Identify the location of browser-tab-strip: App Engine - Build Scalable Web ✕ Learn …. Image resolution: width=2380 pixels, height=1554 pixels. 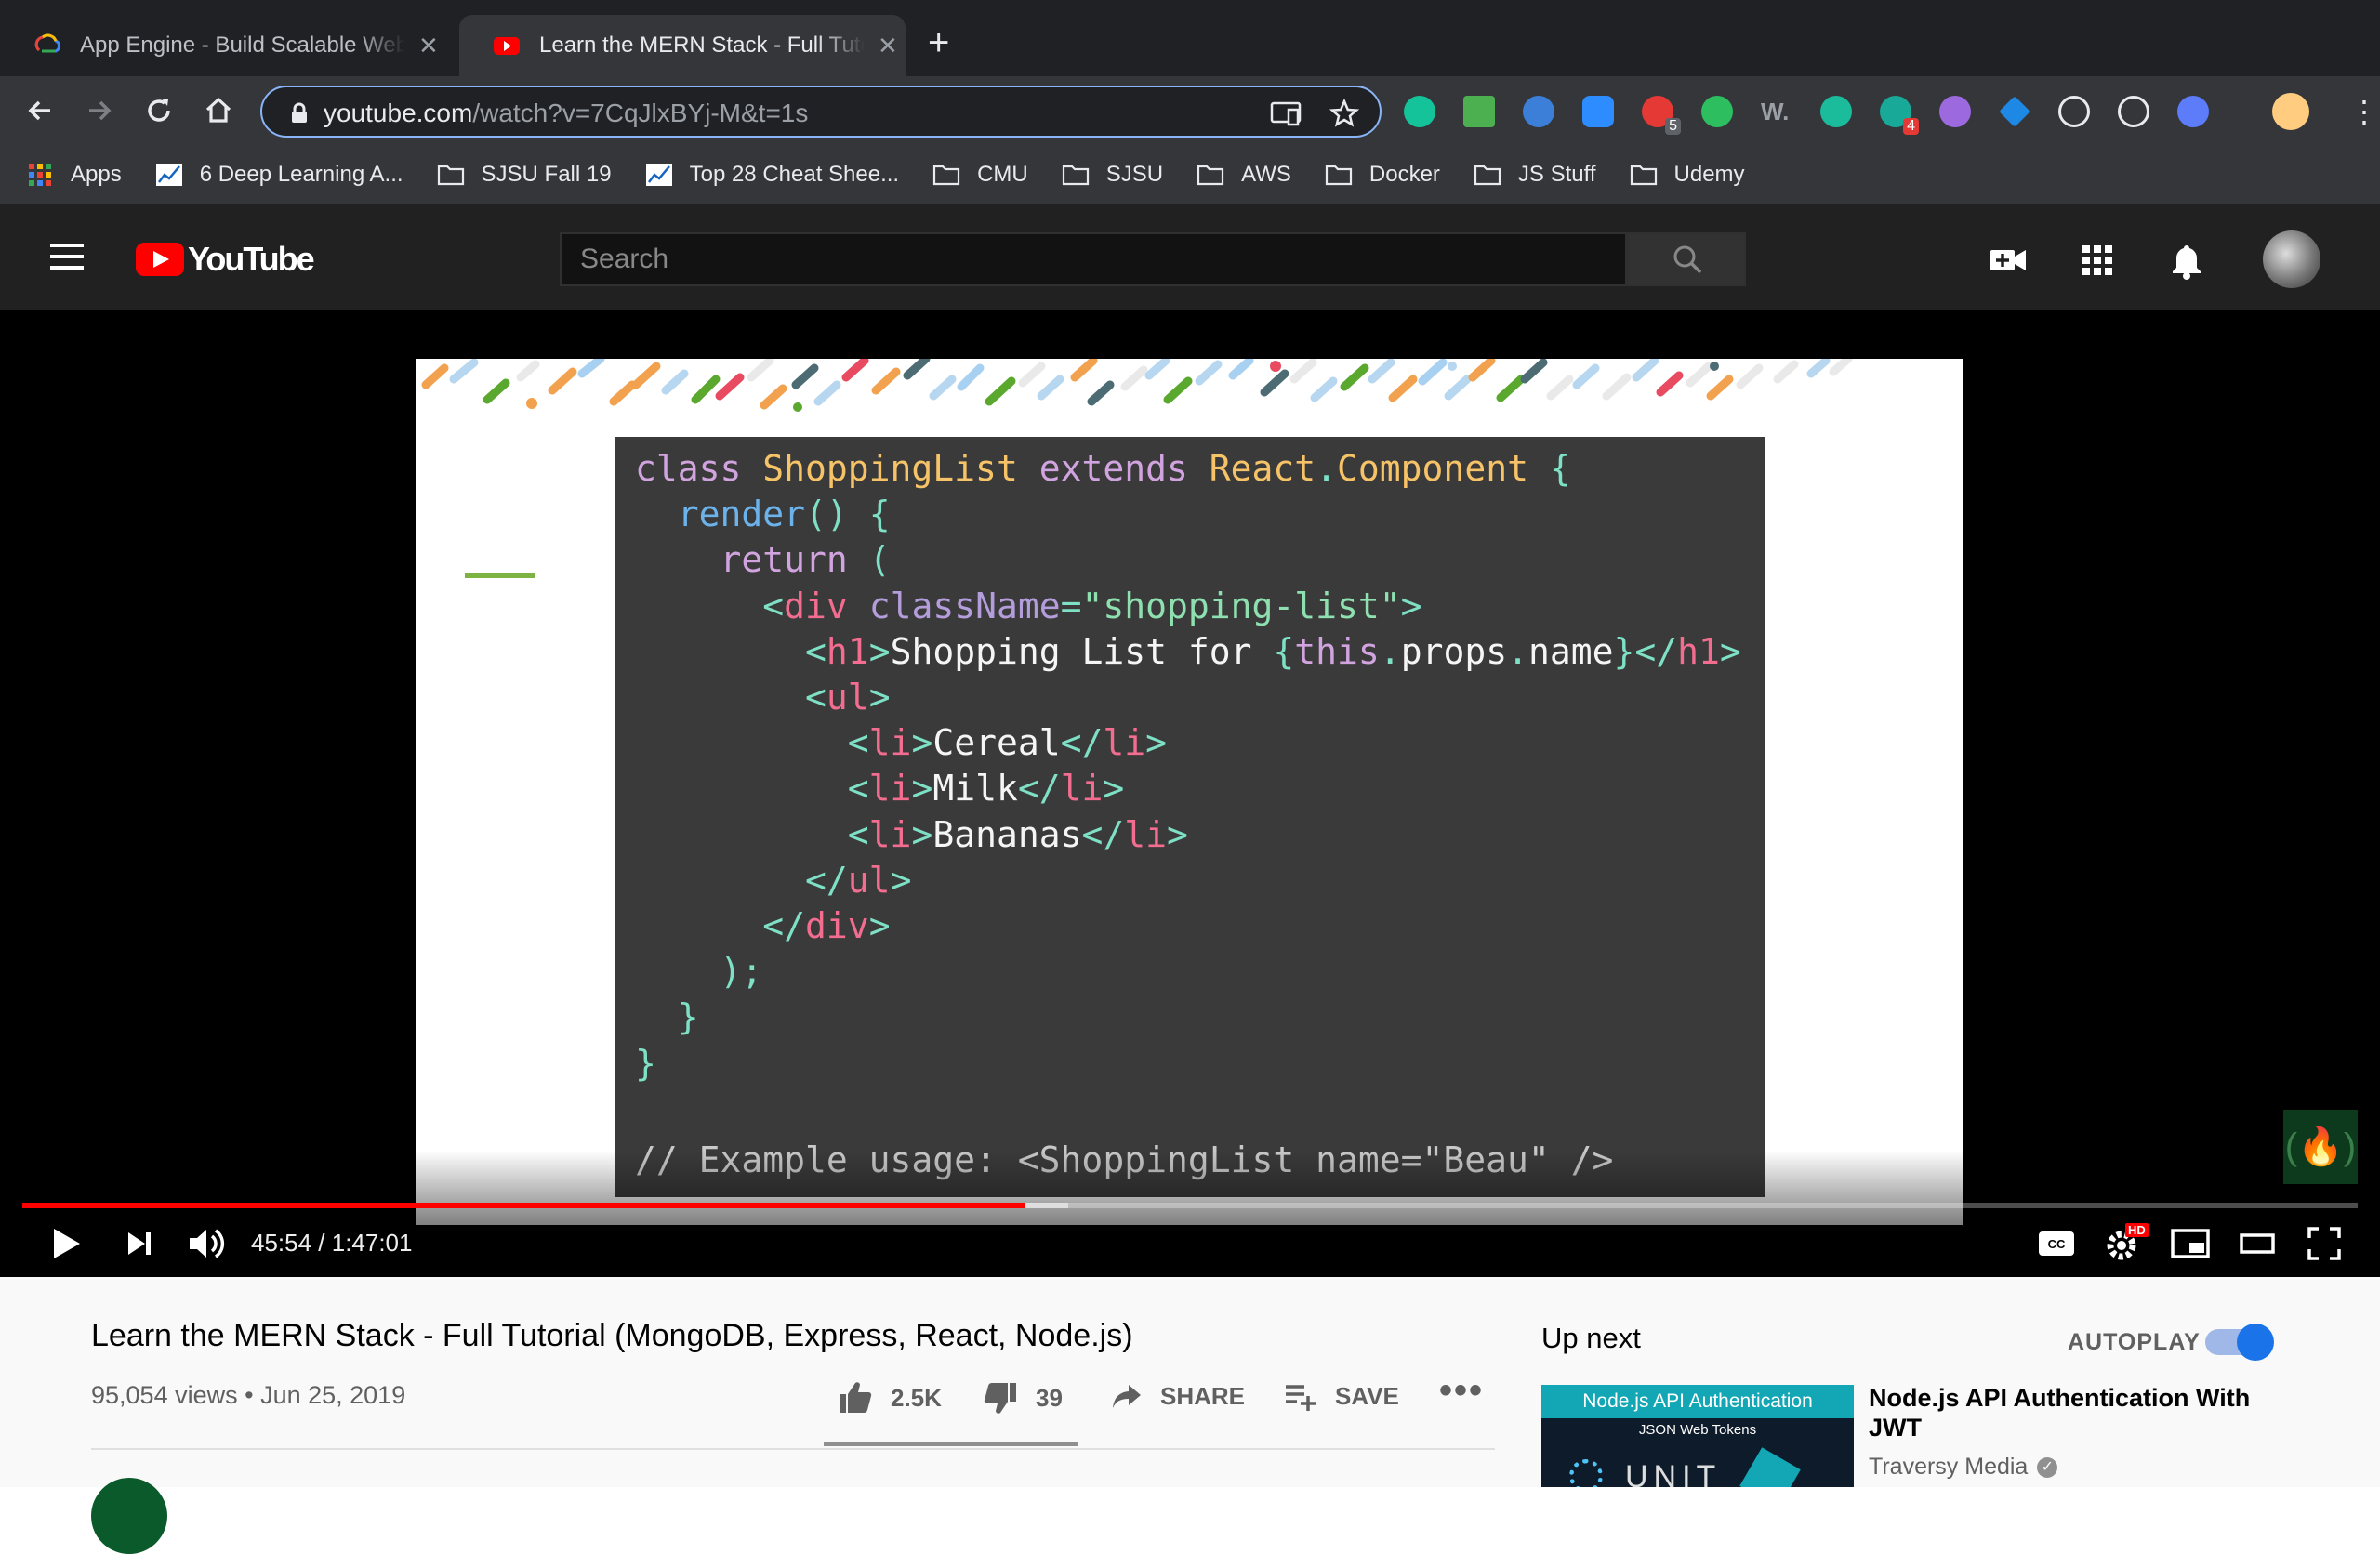
(1190, 38).